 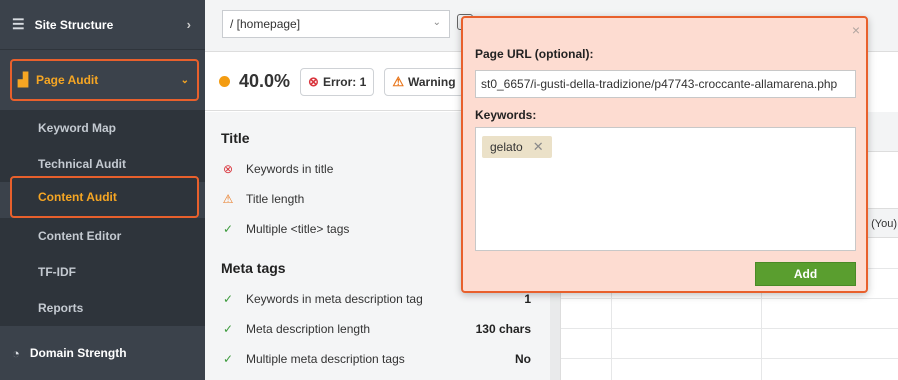 I want to click on gauge-icon: ◔, so click(x=16, y=353).